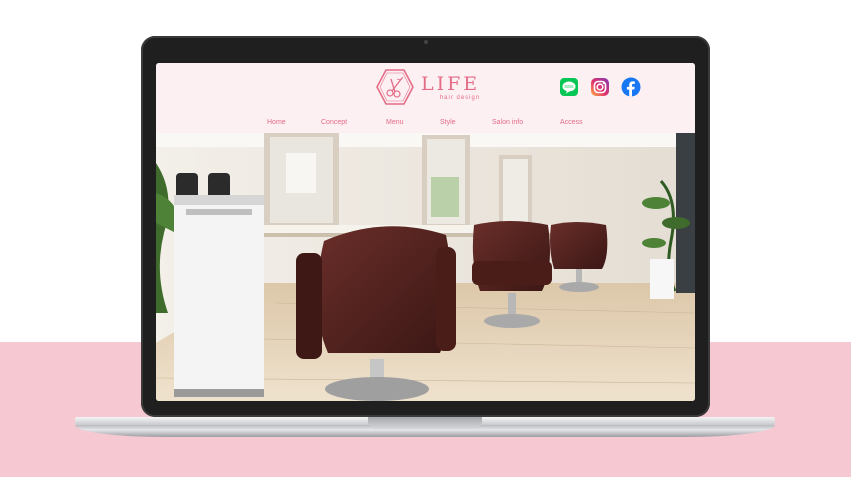  Describe the element at coordinates (451, 83) in the screenshot. I see `logo-title: LIFE` at that location.